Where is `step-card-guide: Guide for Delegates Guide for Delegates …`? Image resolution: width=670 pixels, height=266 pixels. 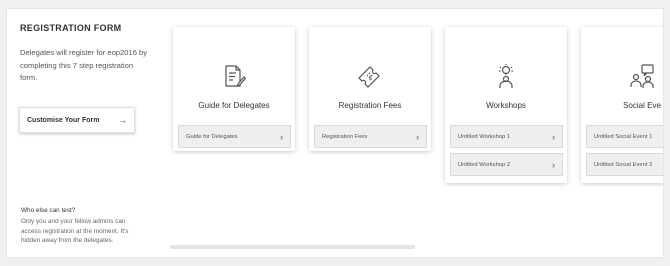
step-card-guide: Guide for Delegates Guide for Delegates … is located at coordinates (234, 89).